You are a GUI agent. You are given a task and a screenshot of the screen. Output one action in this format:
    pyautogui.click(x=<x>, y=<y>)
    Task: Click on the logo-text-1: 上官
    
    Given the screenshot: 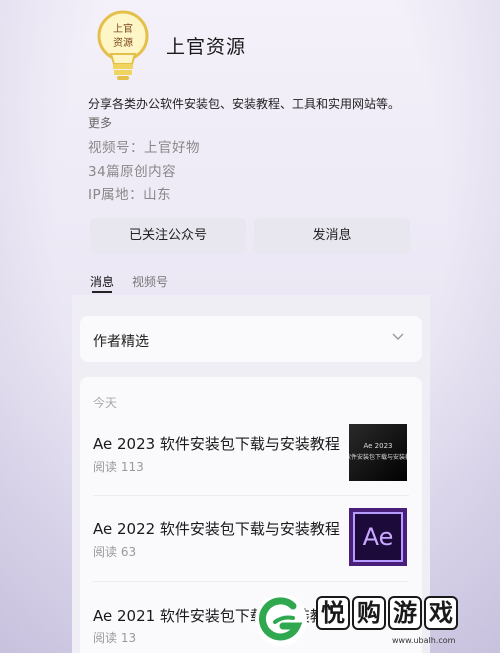 What is the action you would take?
    pyautogui.click(x=123, y=28)
    